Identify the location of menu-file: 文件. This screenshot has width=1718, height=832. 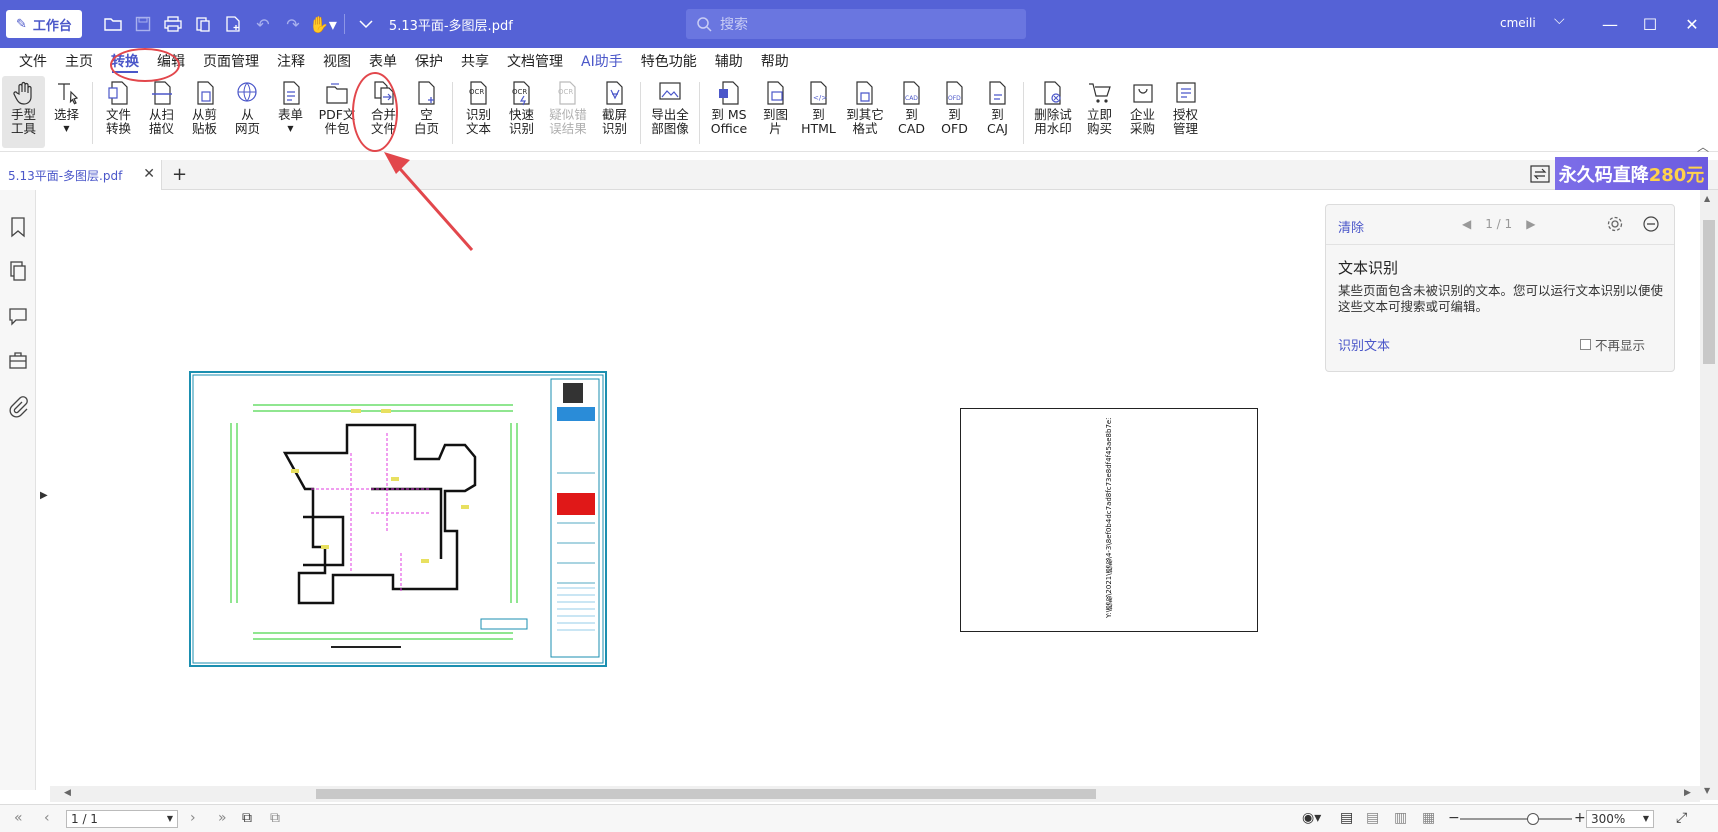
(33, 62).